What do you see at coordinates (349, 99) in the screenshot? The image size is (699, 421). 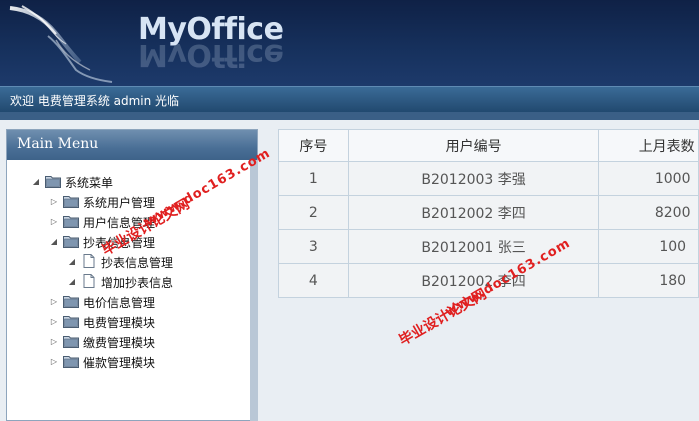 I see `welcome-bar: 欢迎 电费管理系统 admin 光临` at bounding box center [349, 99].